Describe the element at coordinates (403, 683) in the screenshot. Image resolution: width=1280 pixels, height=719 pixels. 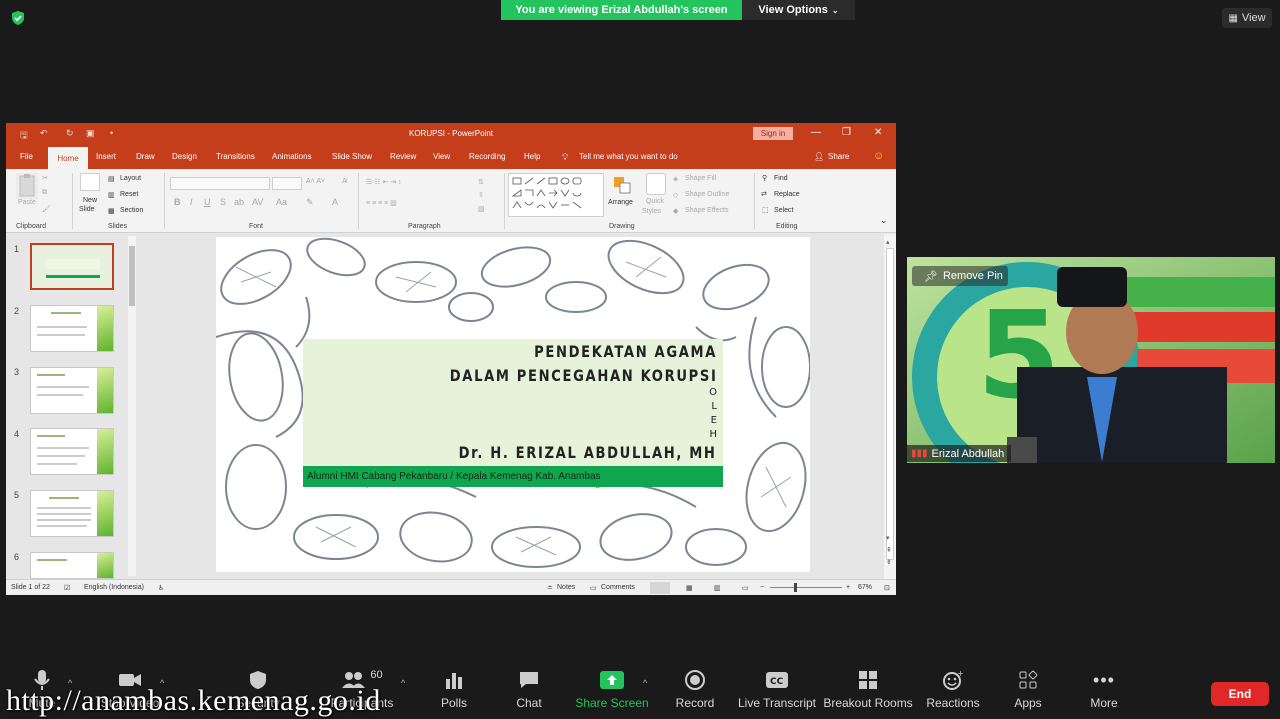
I see `participants-caret-icon: ^` at that location.